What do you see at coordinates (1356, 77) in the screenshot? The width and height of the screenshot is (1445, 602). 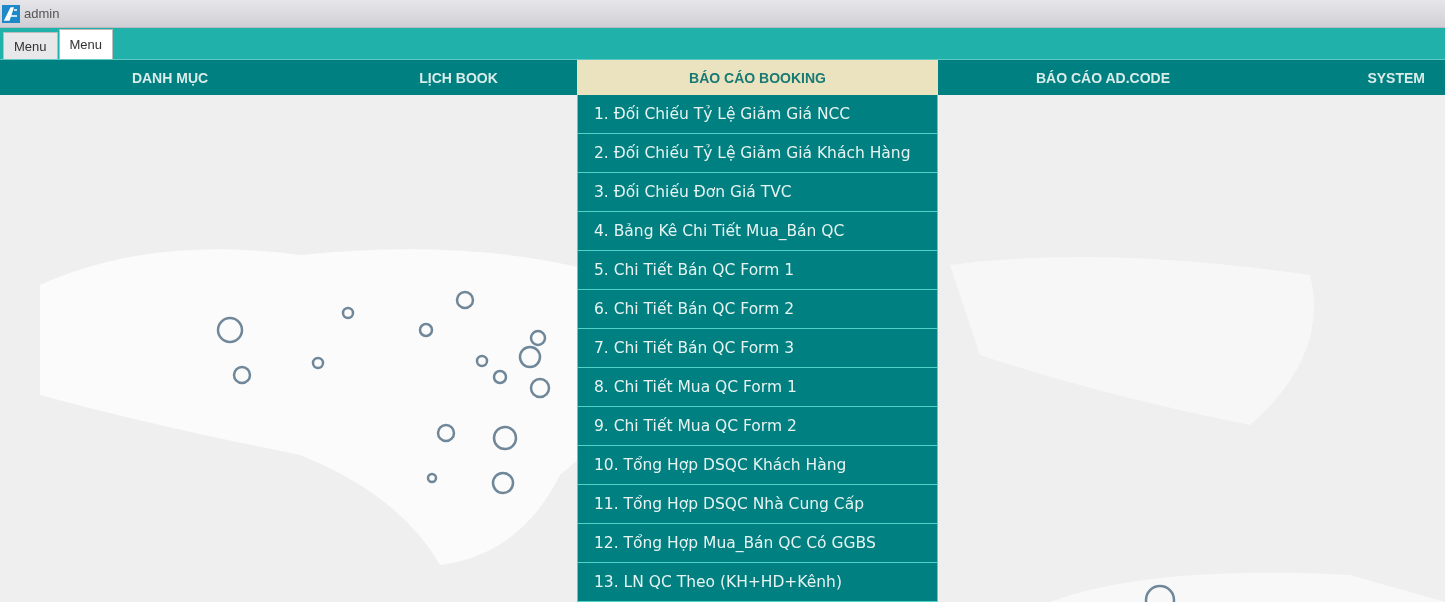 I see `nav-menu-item: SYSTEM` at bounding box center [1356, 77].